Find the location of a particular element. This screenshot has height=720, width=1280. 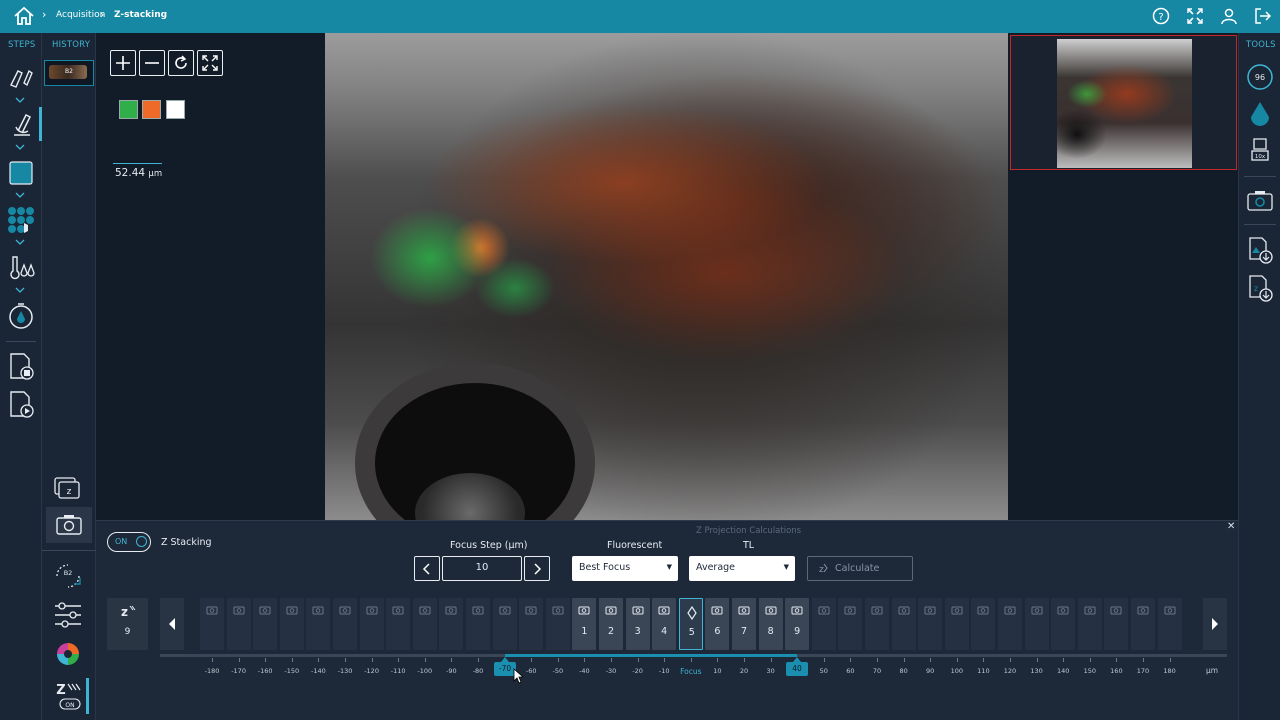

channel-white-toggle is located at coordinates (175, 109).